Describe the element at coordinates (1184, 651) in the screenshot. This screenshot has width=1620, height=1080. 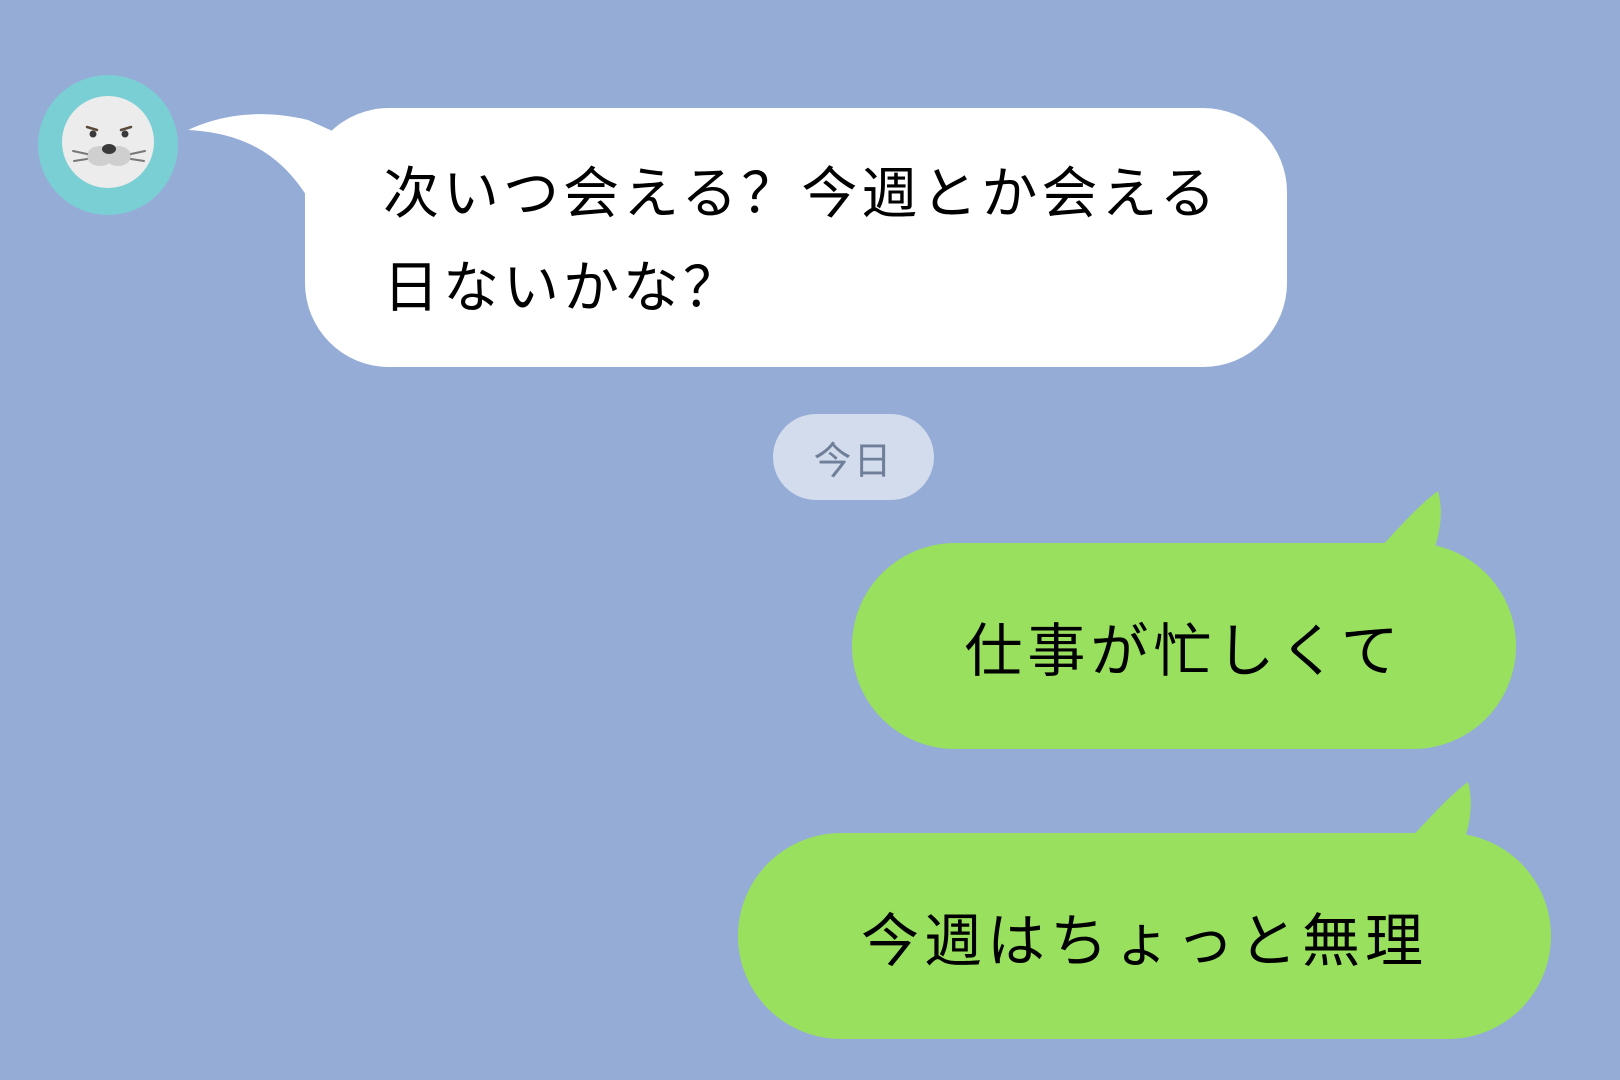
I see `outgoing-message-text: 仕事が忙しくて` at that location.